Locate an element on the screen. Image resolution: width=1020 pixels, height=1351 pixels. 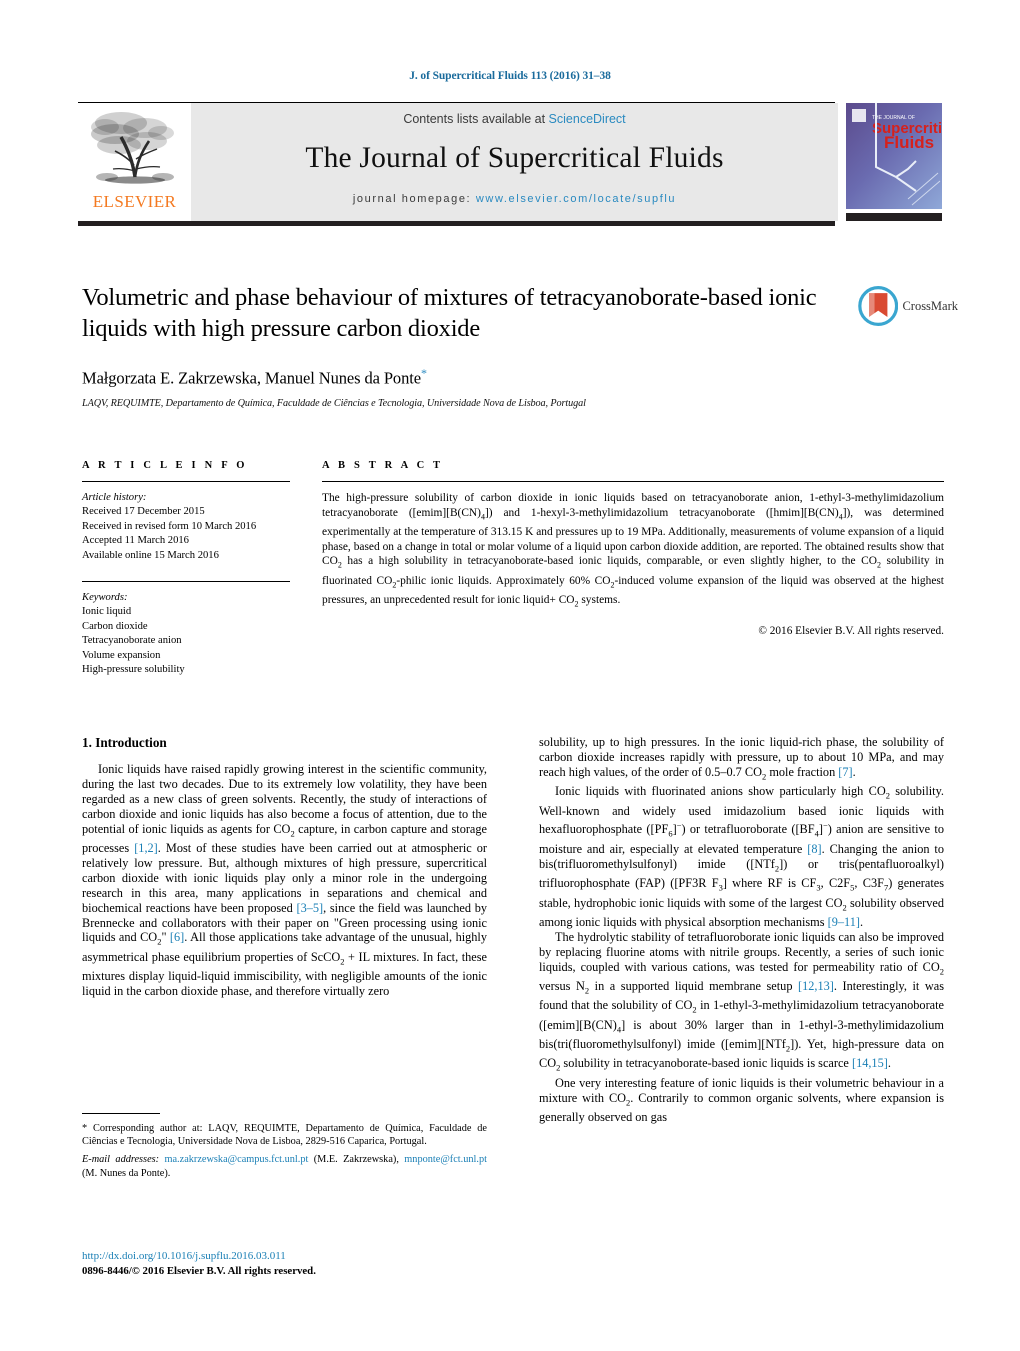
section-heading-introduction: 1. Introduction is located at coordinates (124, 742).